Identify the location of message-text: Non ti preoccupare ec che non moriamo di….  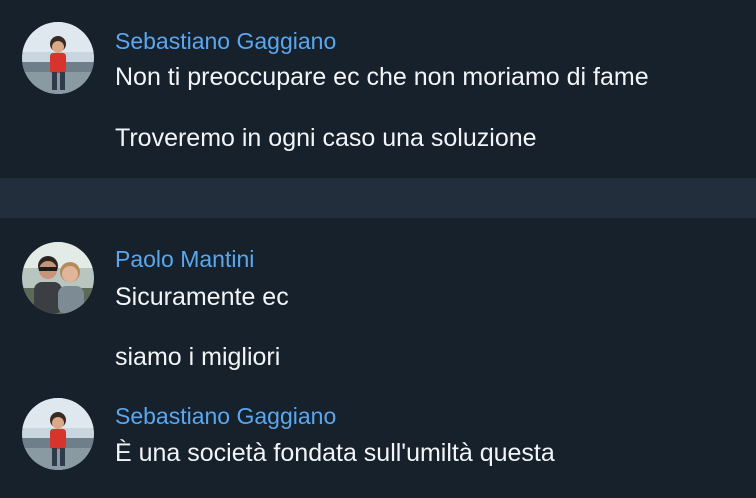
(382, 77).